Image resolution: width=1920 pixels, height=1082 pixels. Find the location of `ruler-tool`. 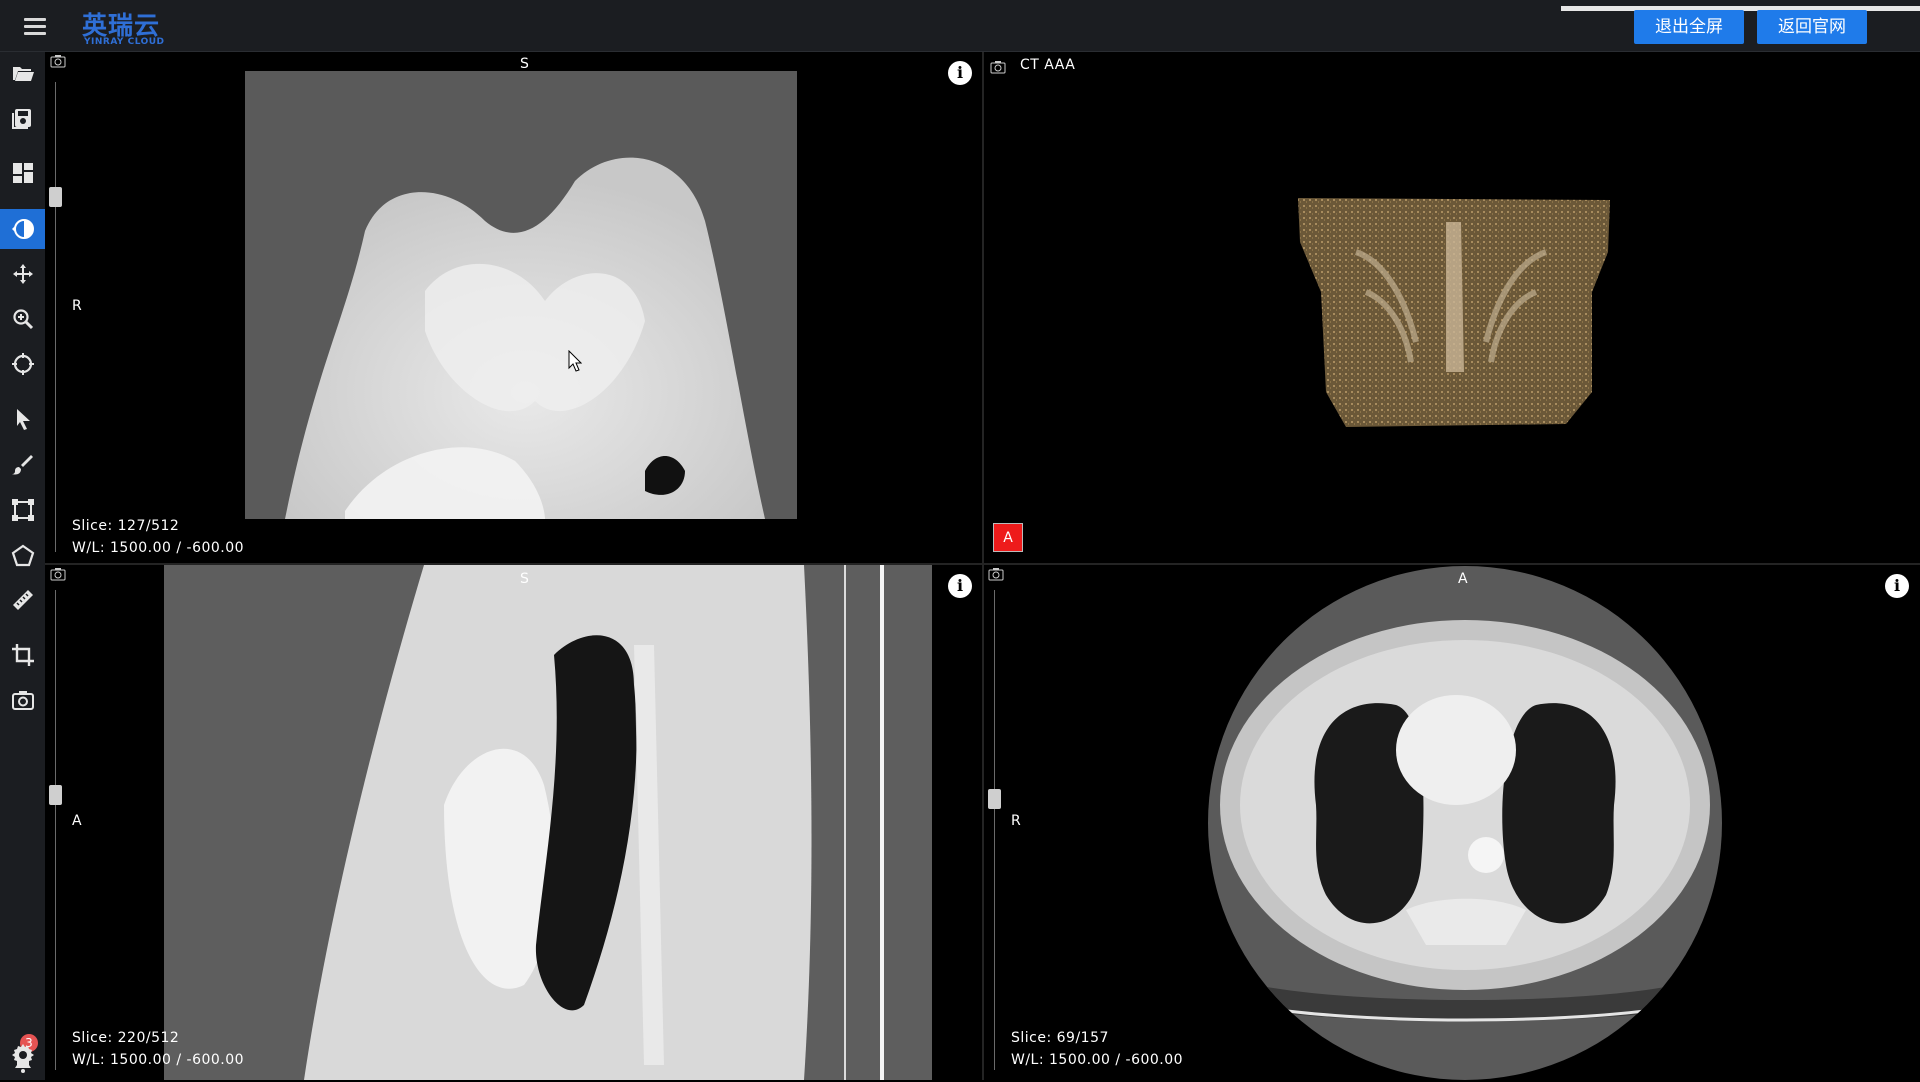

ruler-tool is located at coordinates (22, 600).